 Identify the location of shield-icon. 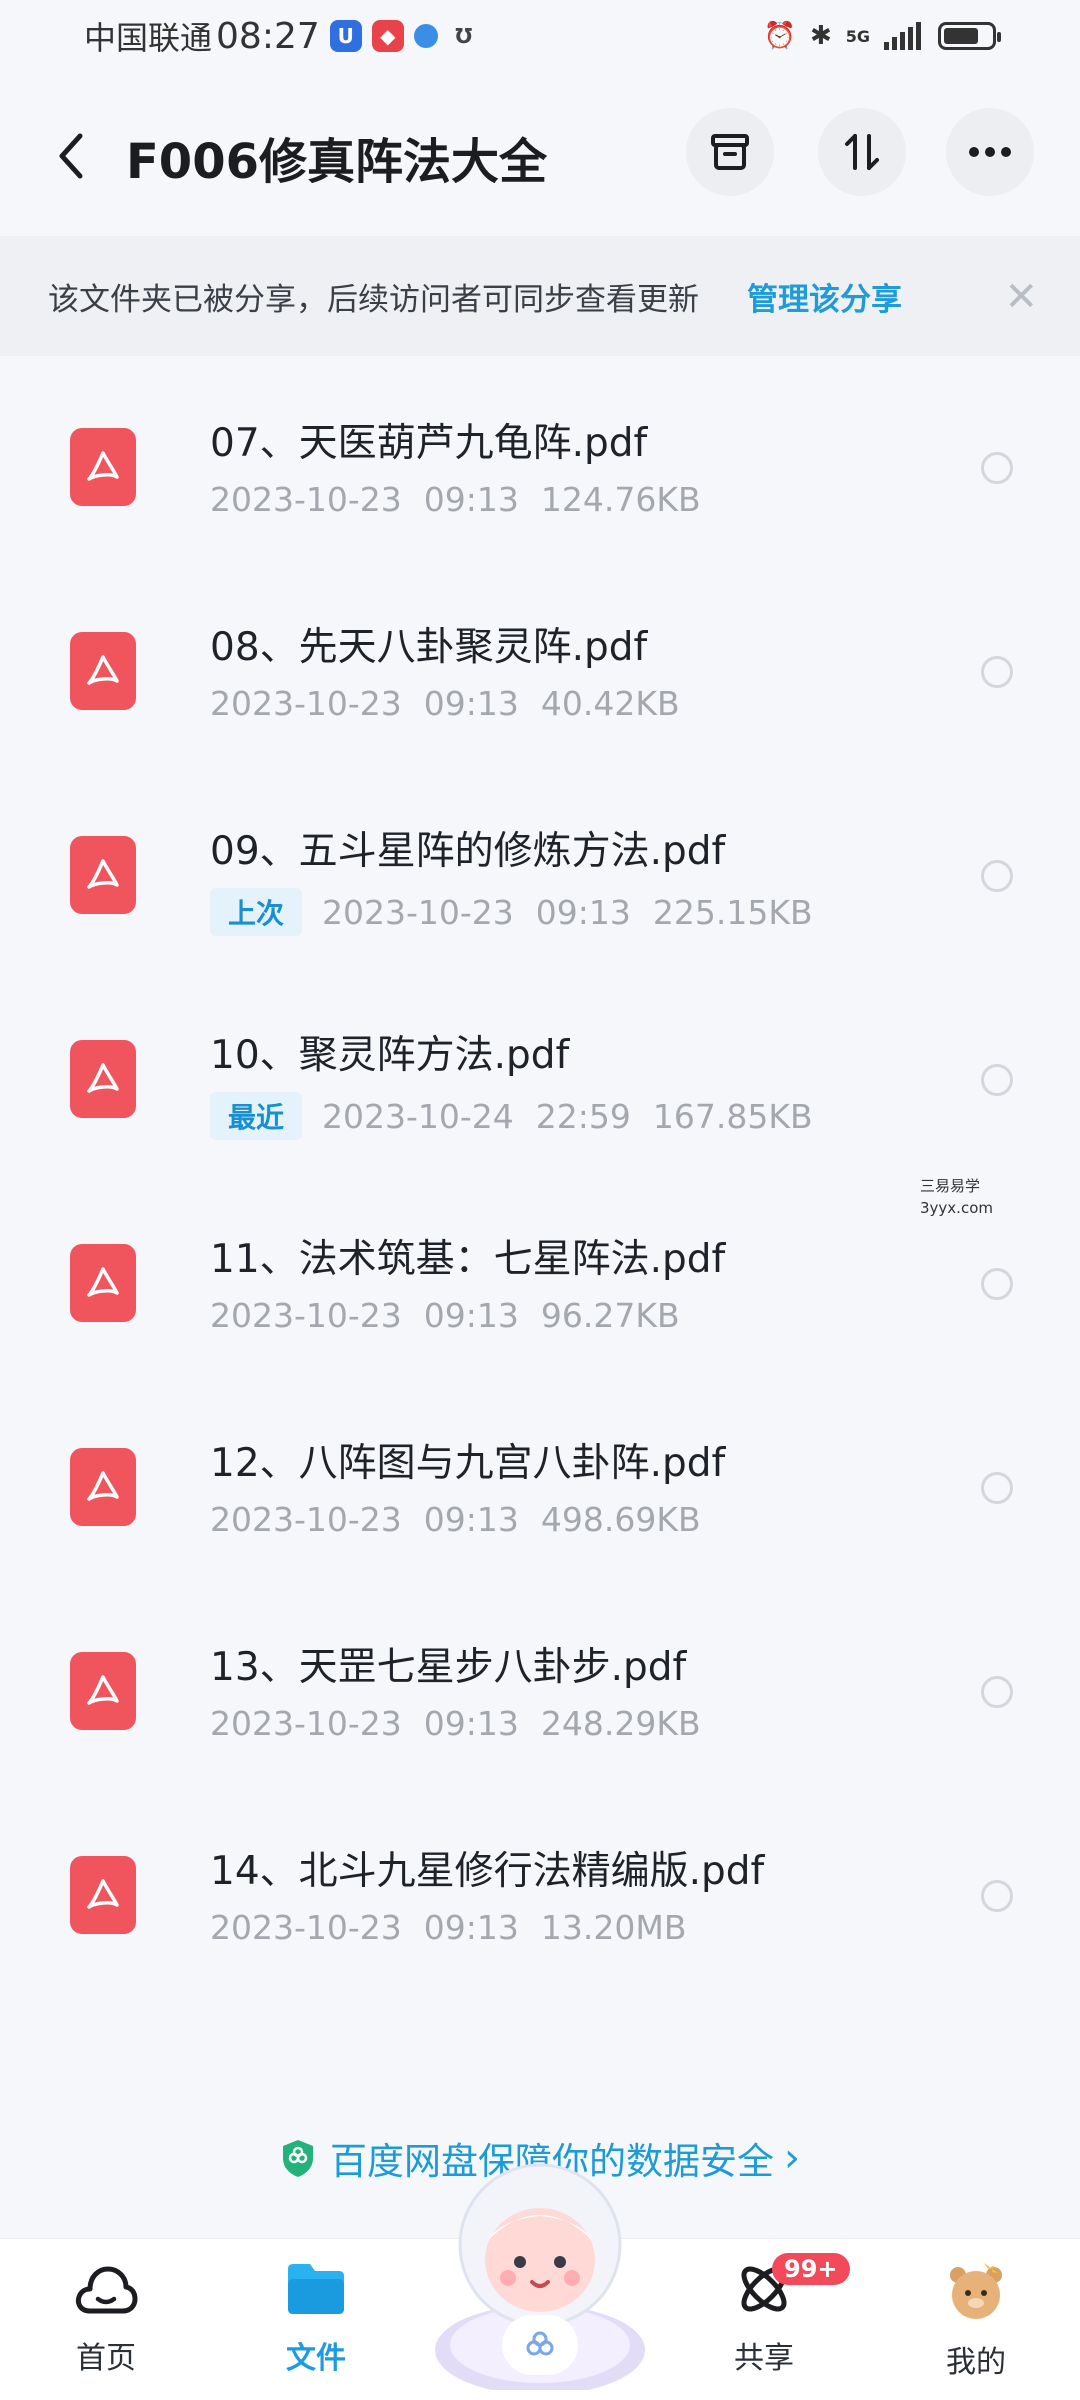
(298, 2158).